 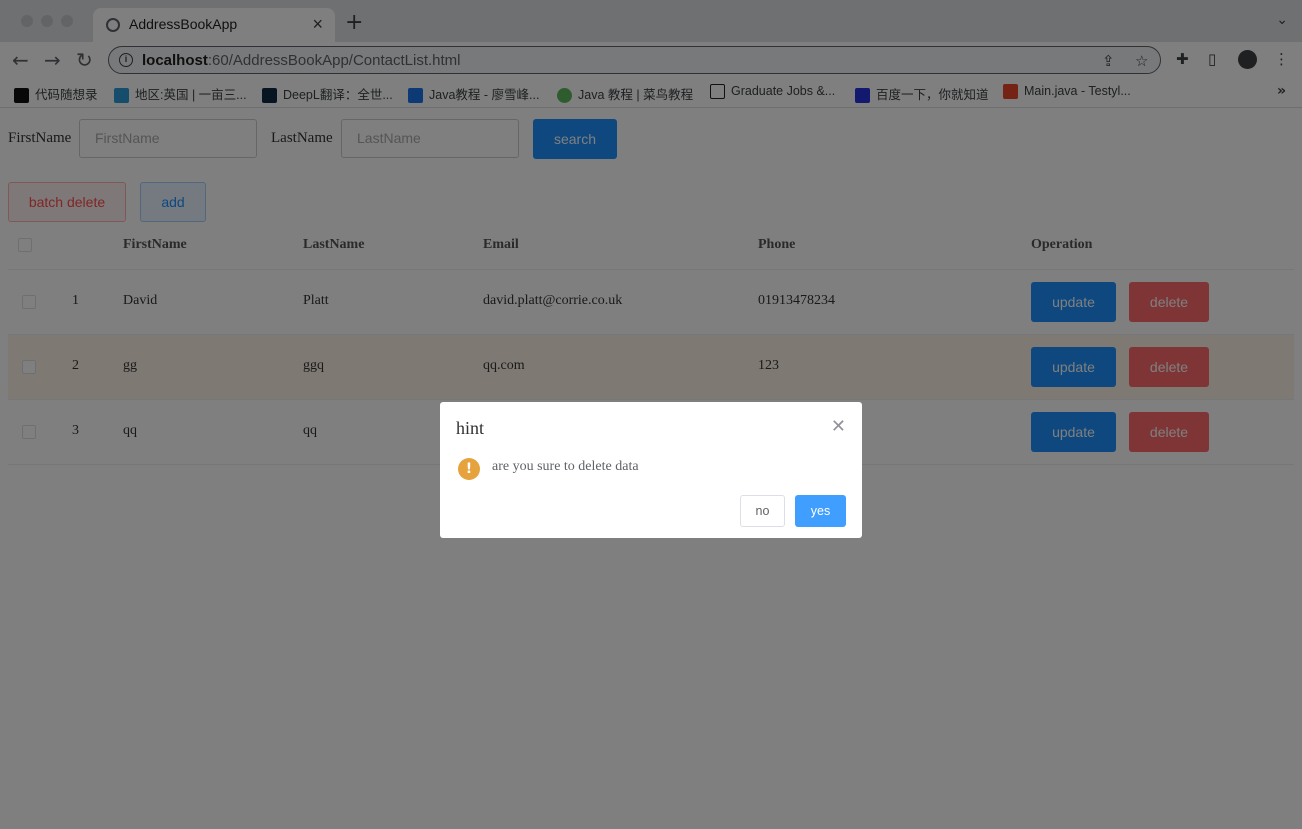 I want to click on close-icon: ✕, so click(x=838, y=426).